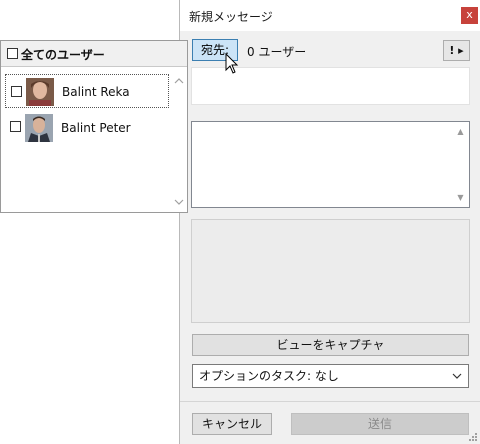 Image resolution: width=480 pixels, height=444 pixels. I want to click on optional-task-select: オプションのタスク: なし, so click(330, 376).